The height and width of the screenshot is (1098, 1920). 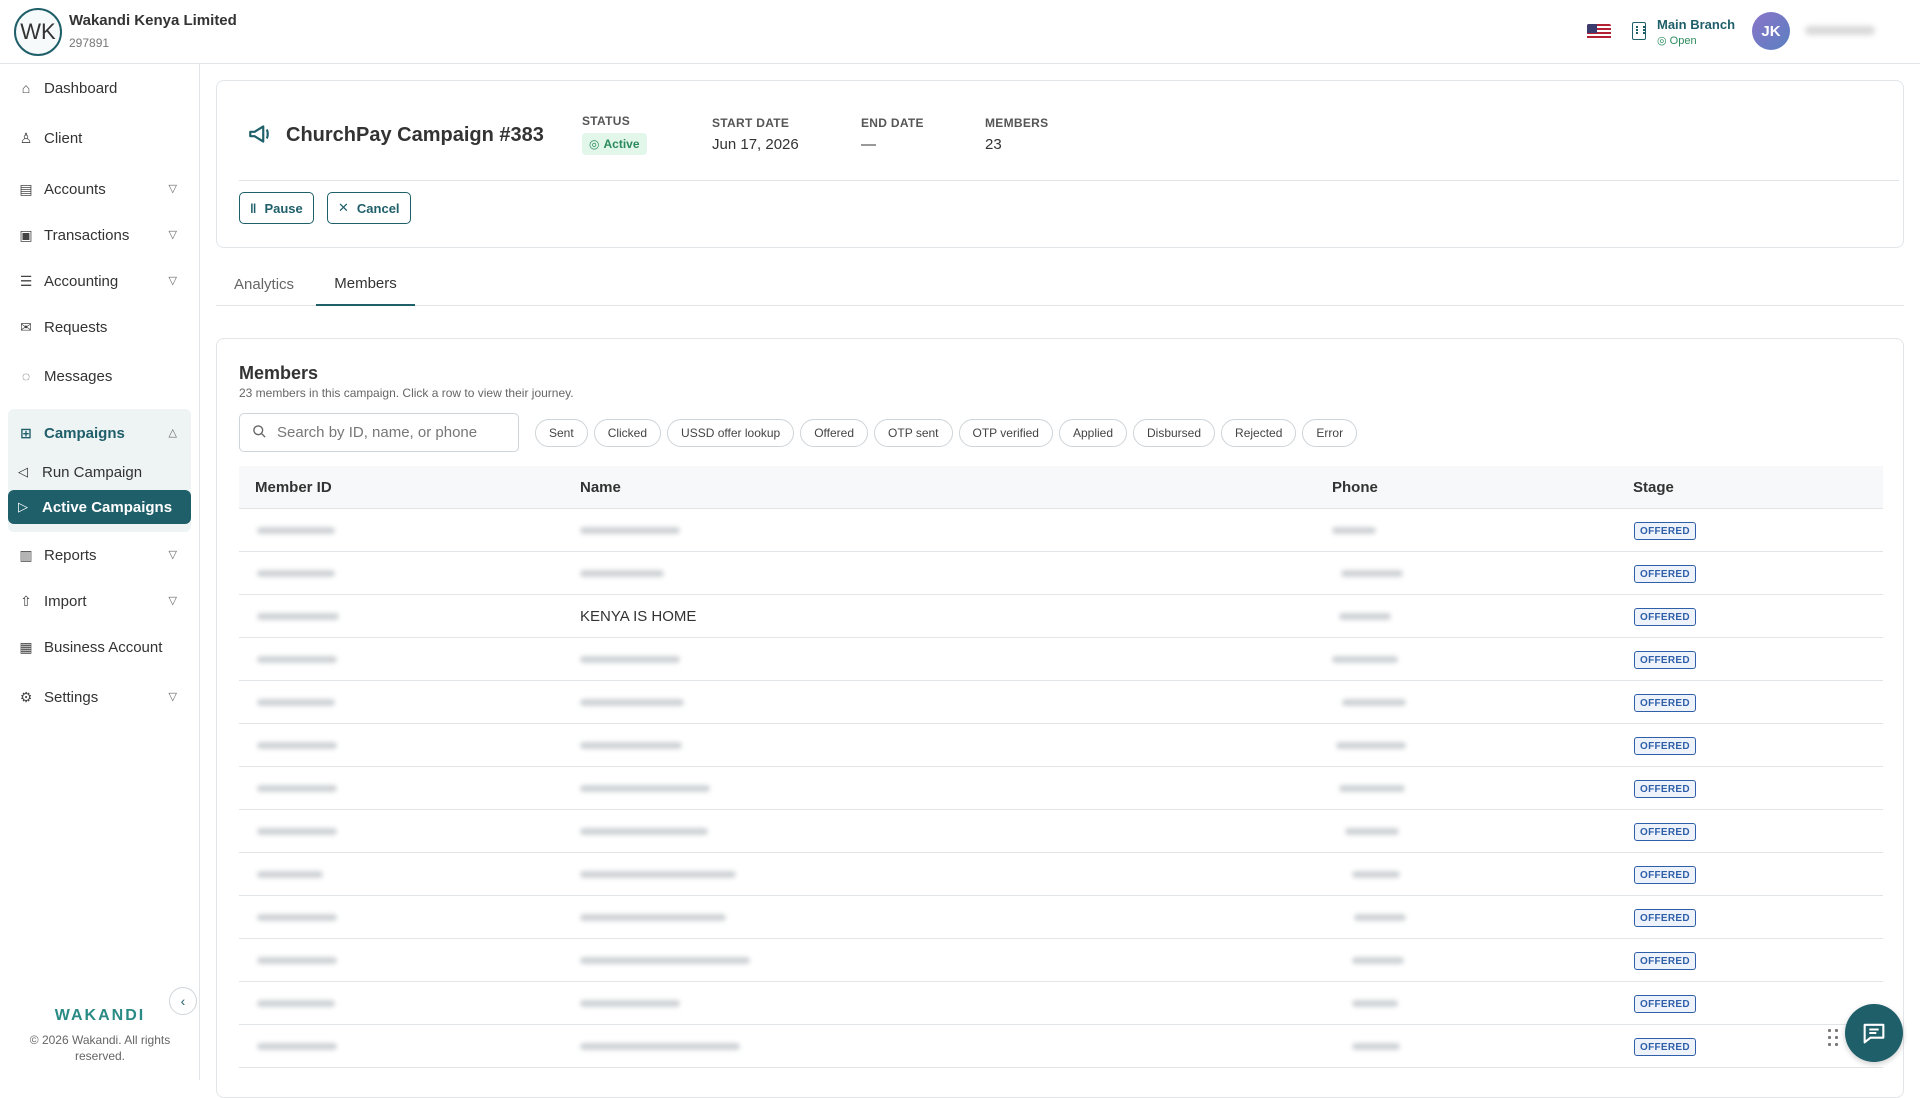 I want to click on filter-chip-otp-sent: OTP sent, so click(x=913, y=433).